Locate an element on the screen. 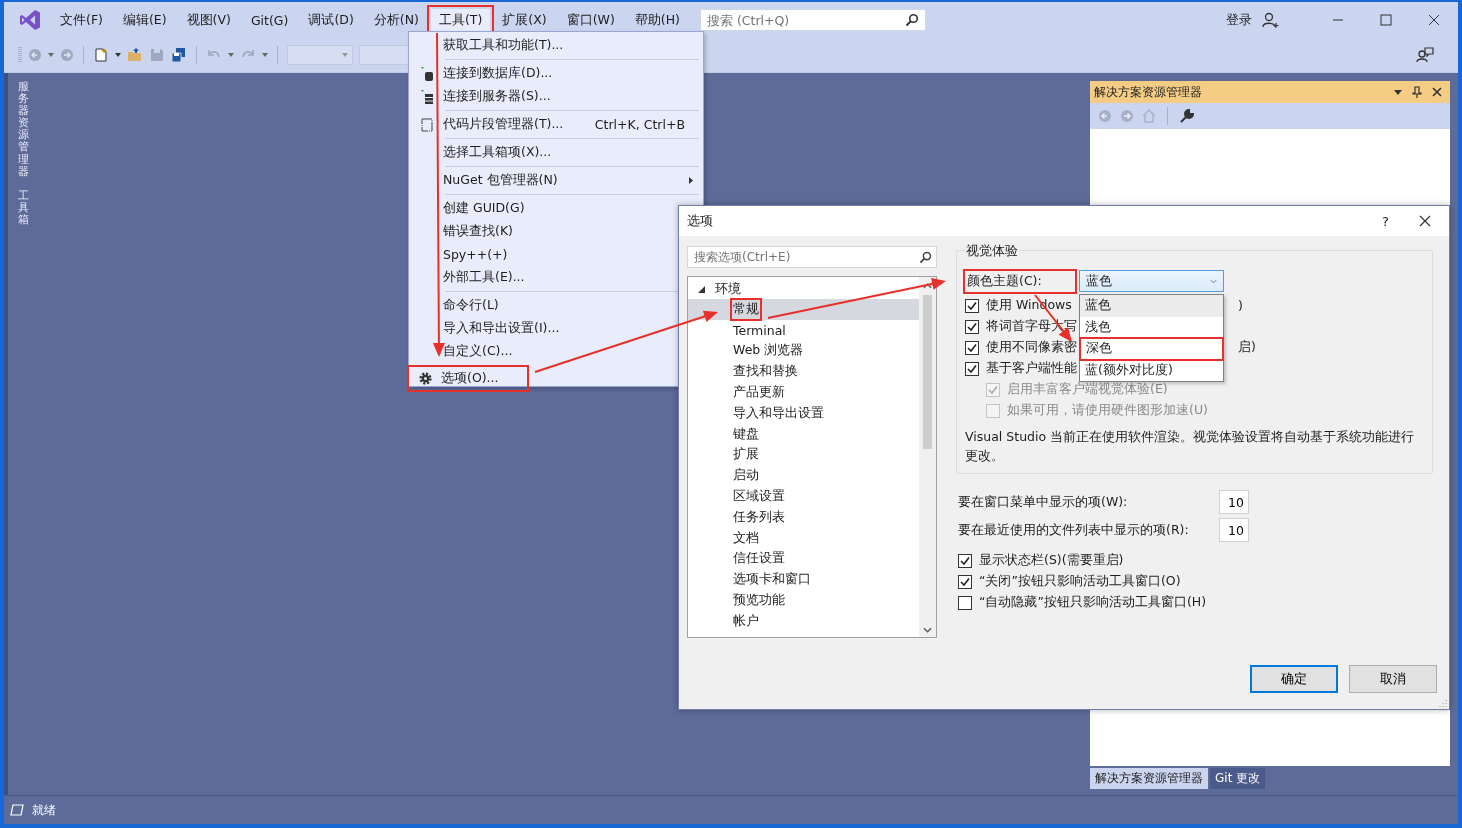  menu-item: 编辑(E) is located at coordinates (144, 20).